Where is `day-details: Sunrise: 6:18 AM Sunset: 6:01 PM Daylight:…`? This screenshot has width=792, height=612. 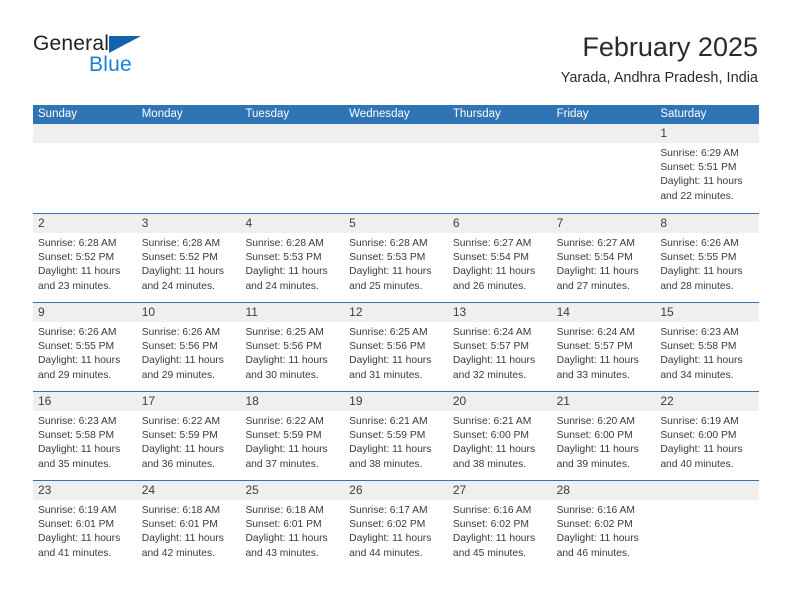 day-details: Sunrise: 6:18 AM Sunset: 6:01 PM Daylight:… is located at coordinates (189, 530).